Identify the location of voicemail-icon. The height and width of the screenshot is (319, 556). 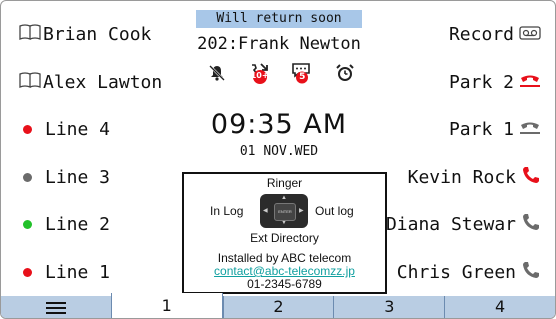
(530, 34).